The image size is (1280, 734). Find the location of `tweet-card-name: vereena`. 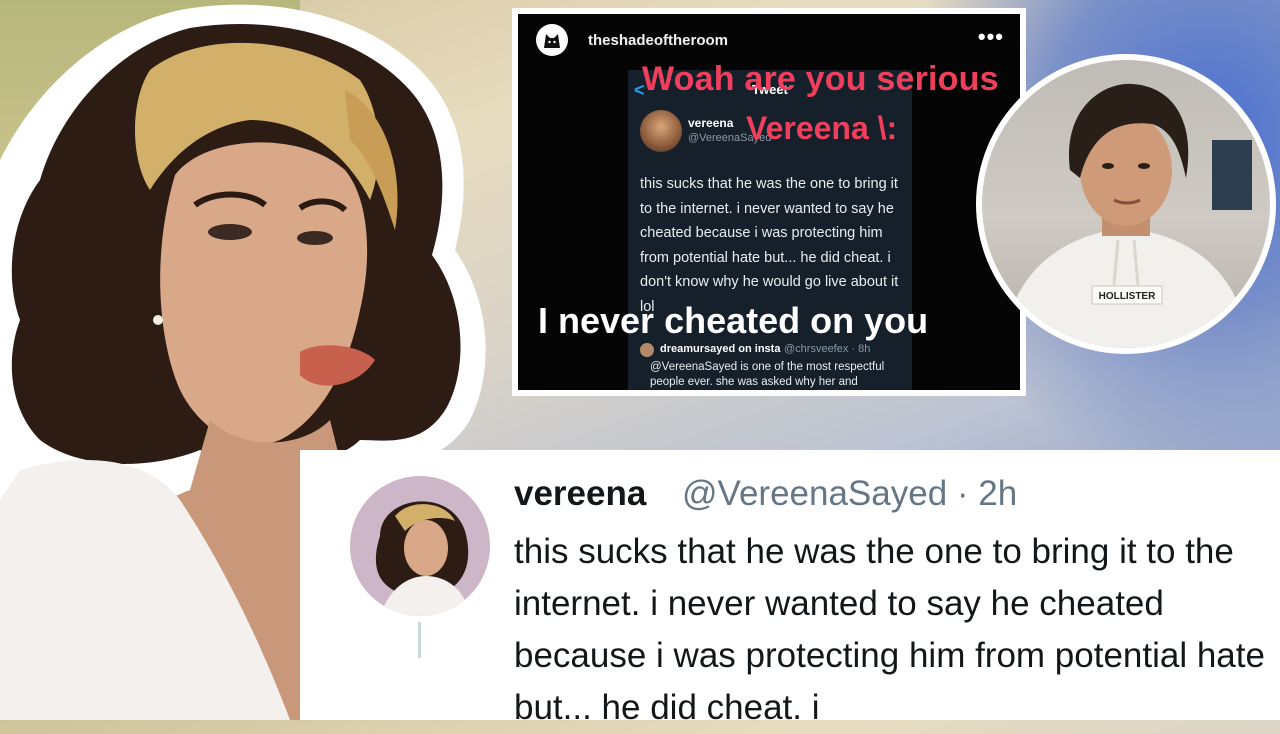

tweet-card-name: vereena is located at coordinates (580, 493).